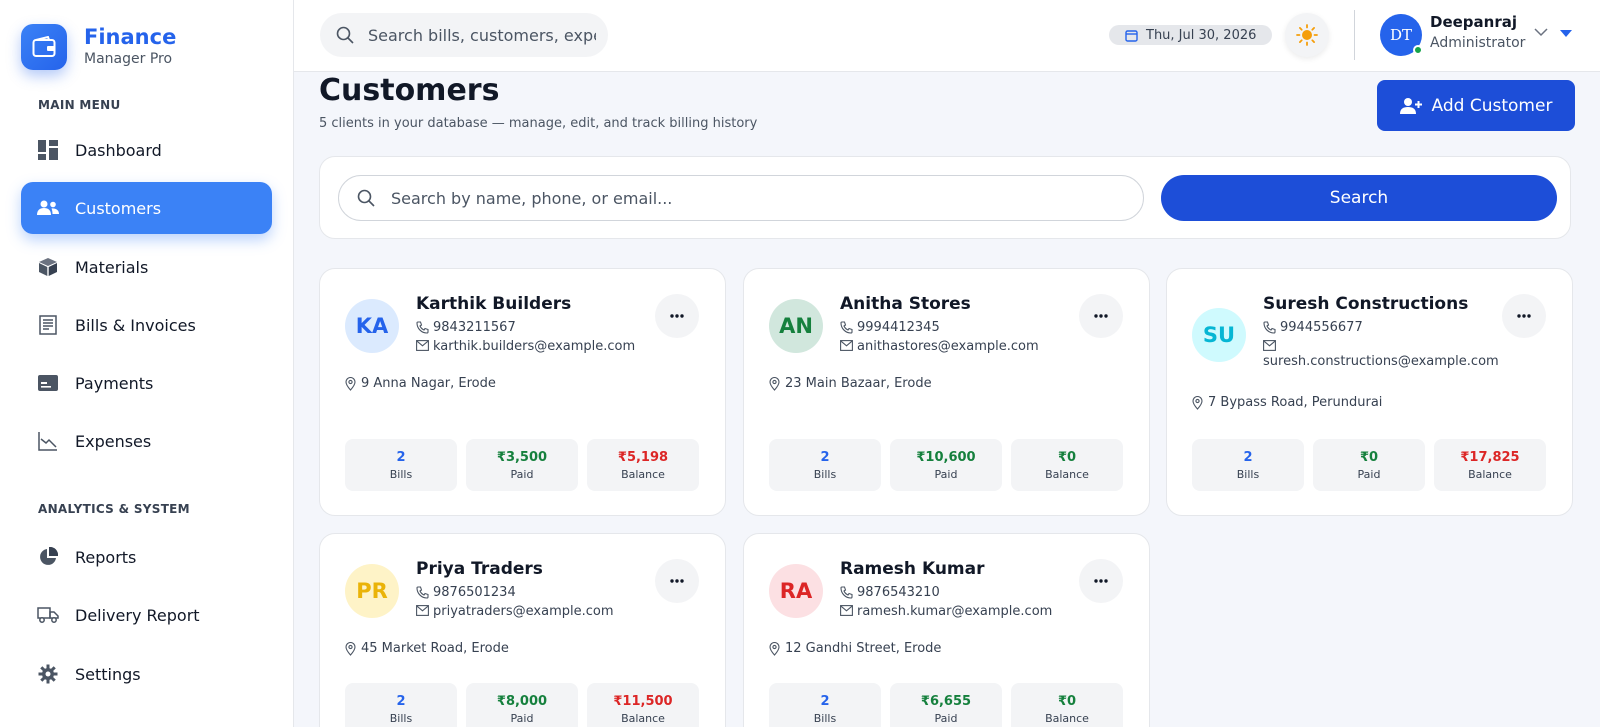  Describe the element at coordinates (146, 674) in the screenshot. I see `sidebar-item-settings: Settings` at that location.